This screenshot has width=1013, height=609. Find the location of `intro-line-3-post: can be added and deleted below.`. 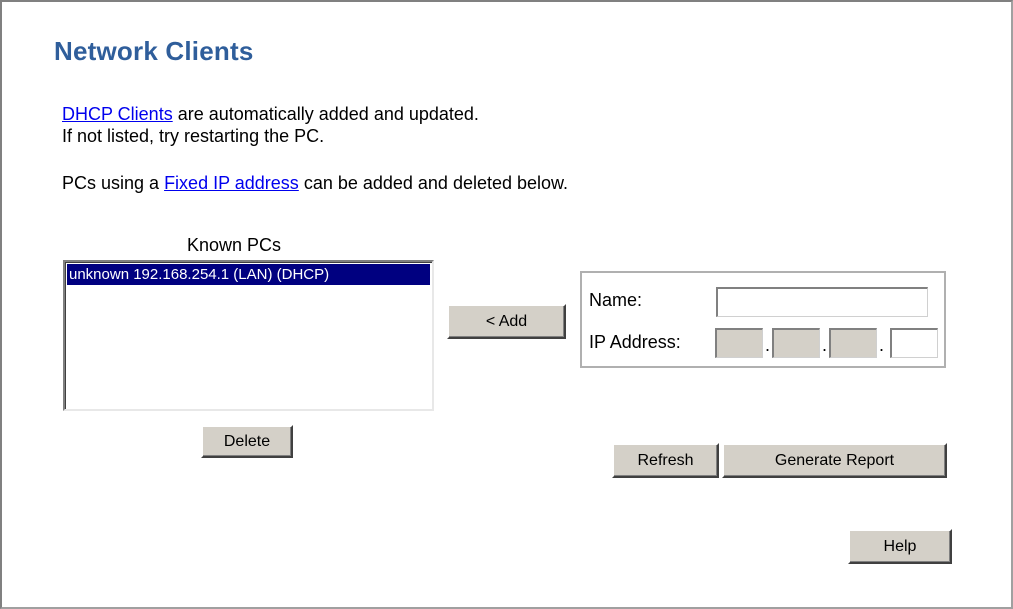

intro-line-3-post: can be added and deleted below. is located at coordinates (433, 183).